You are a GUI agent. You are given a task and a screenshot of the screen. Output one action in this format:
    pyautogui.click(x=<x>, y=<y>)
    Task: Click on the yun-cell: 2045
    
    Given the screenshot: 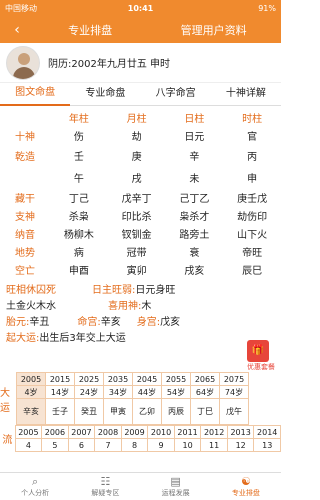 What is the action you would take?
    pyautogui.click(x=147, y=379)
    